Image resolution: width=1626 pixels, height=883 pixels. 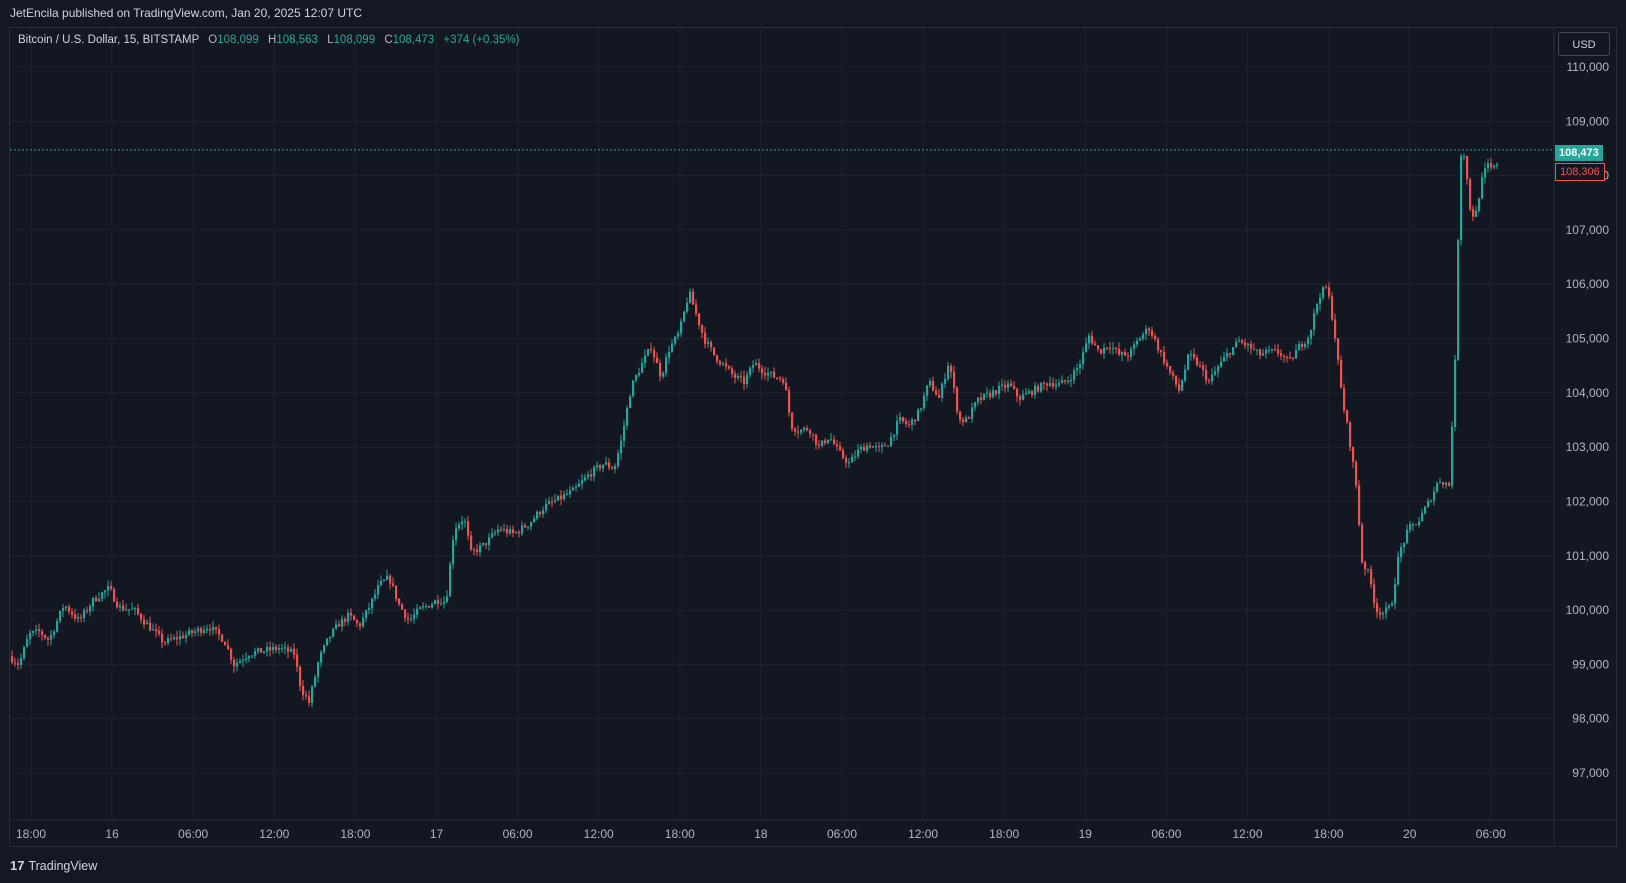 I want to click on time-tick-label: 18:00, so click(x=31, y=834).